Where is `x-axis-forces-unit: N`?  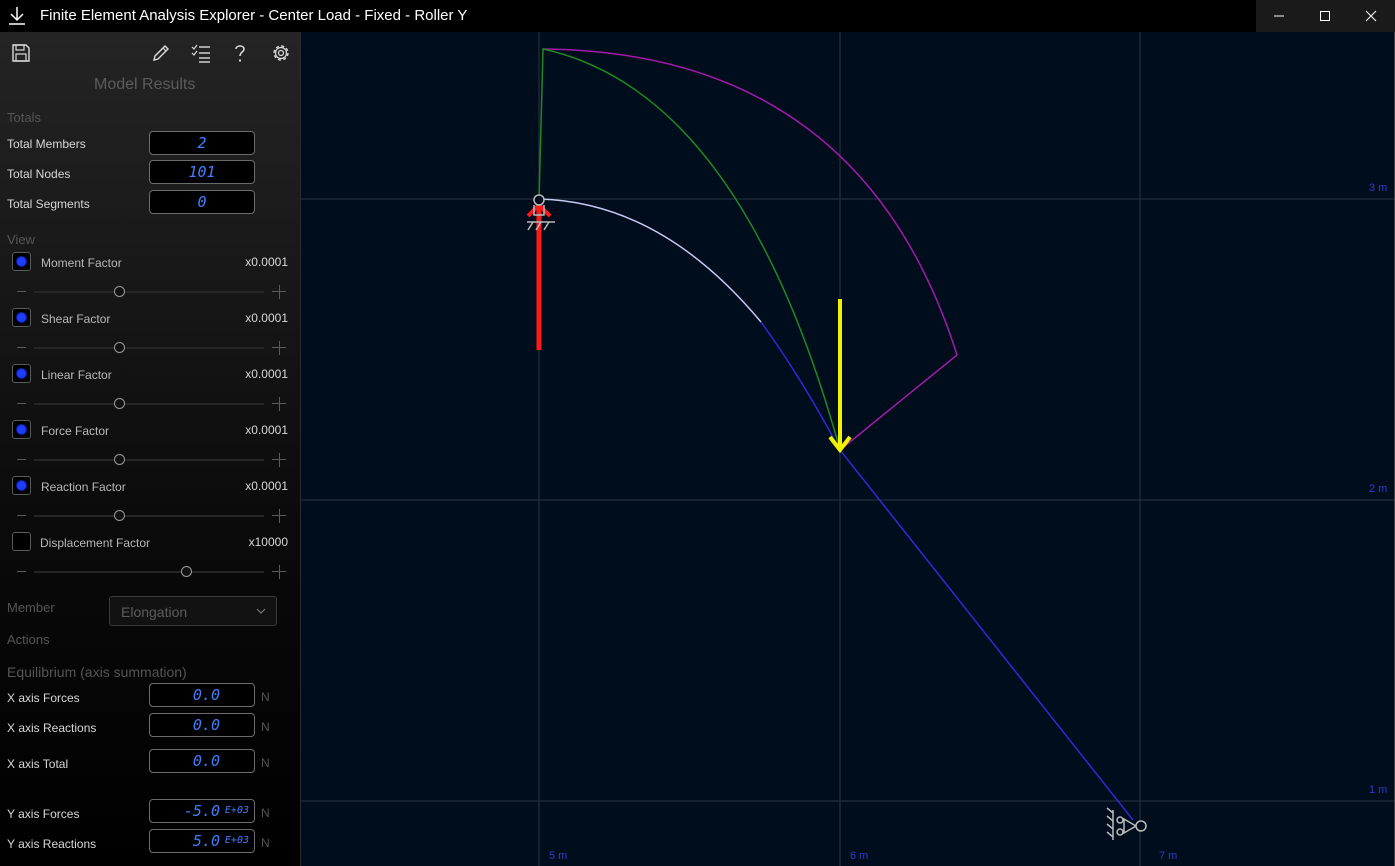
x-axis-forces-unit: N is located at coordinates (265, 697).